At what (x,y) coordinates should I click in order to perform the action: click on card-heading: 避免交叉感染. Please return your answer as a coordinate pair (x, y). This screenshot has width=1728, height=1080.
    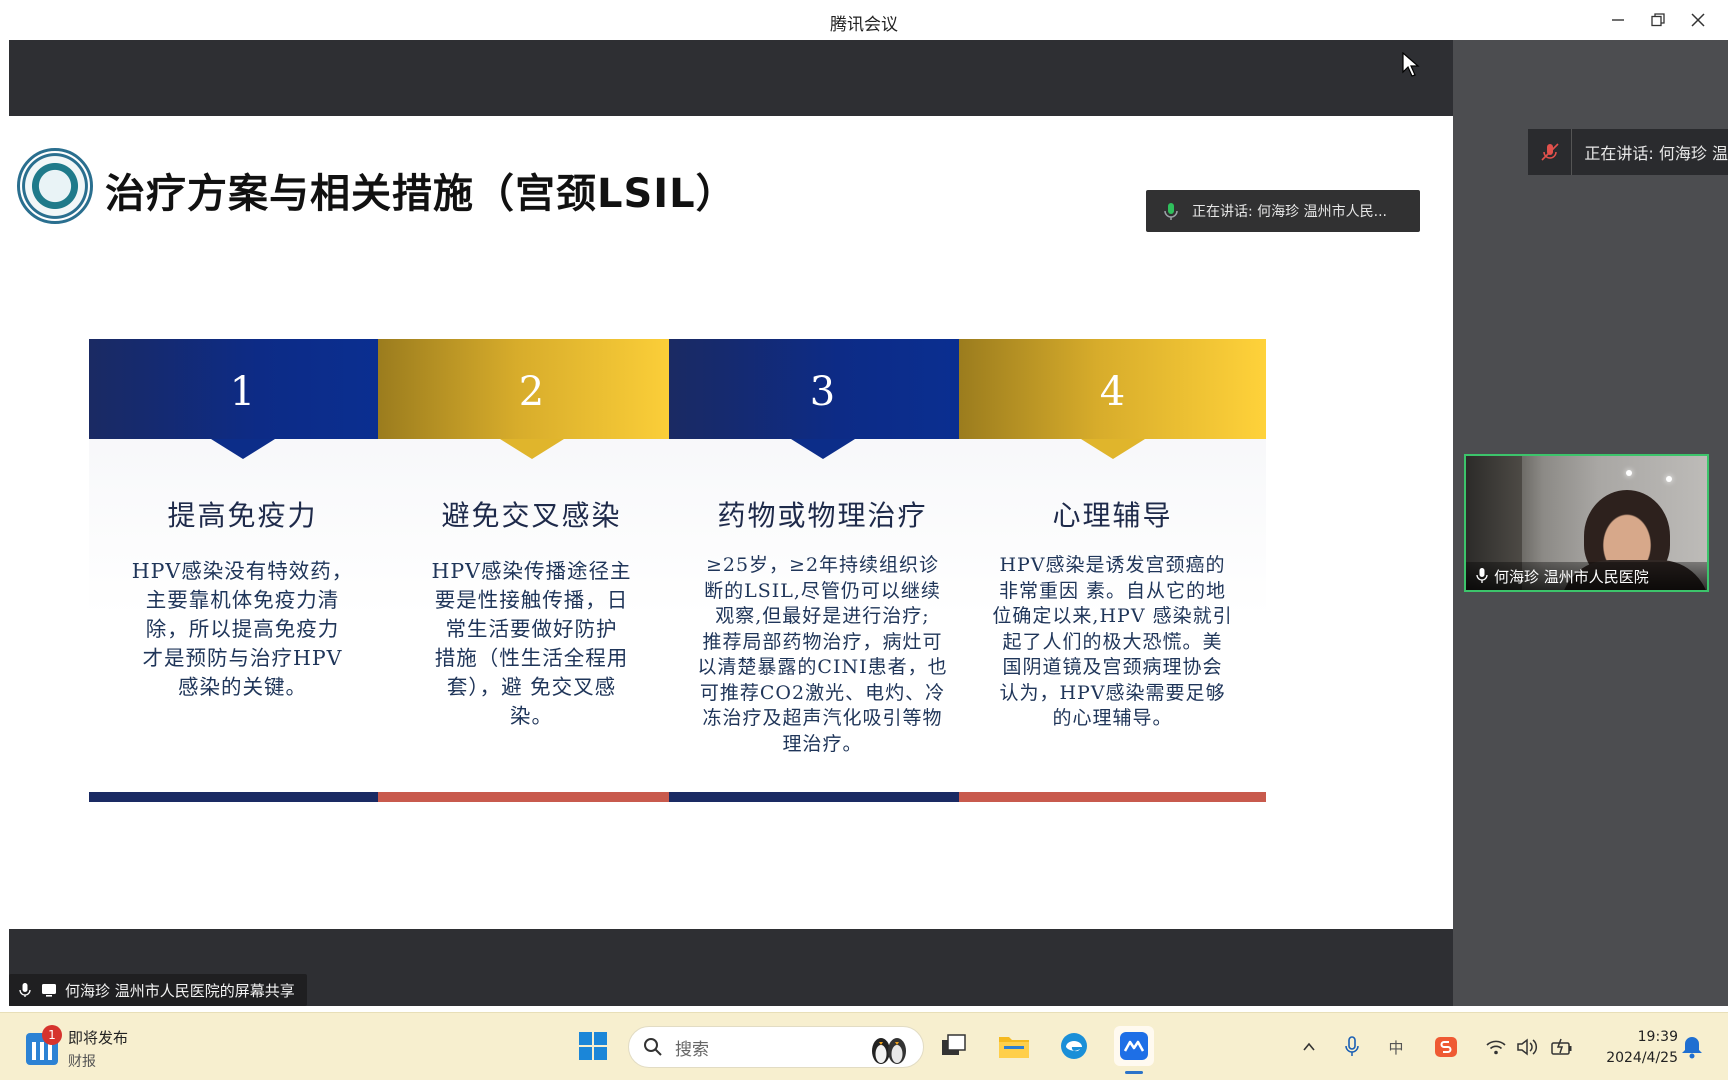
    Looking at the image, I should click on (531, 515).